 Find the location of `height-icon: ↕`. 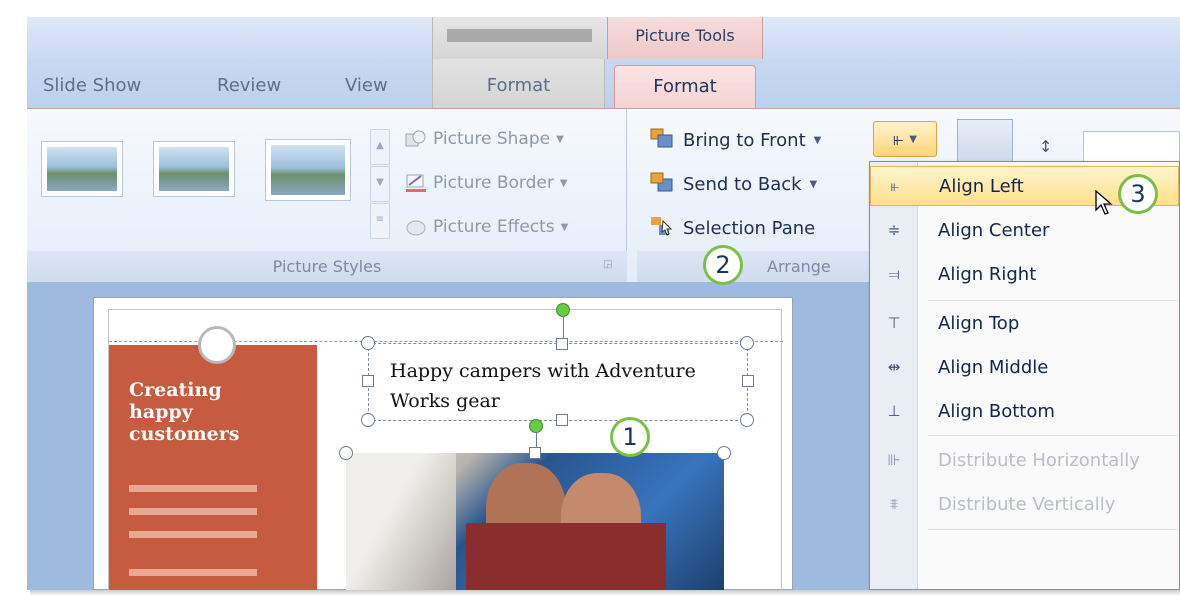

height-icon: ↕ is located at coordinates (1046, 146).